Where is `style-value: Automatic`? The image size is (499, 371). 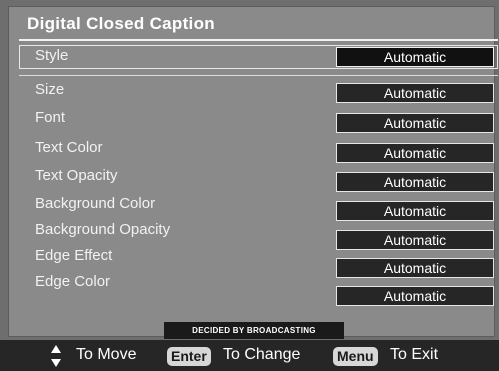 style-value: Automatic is located at coordinates (415, 57).